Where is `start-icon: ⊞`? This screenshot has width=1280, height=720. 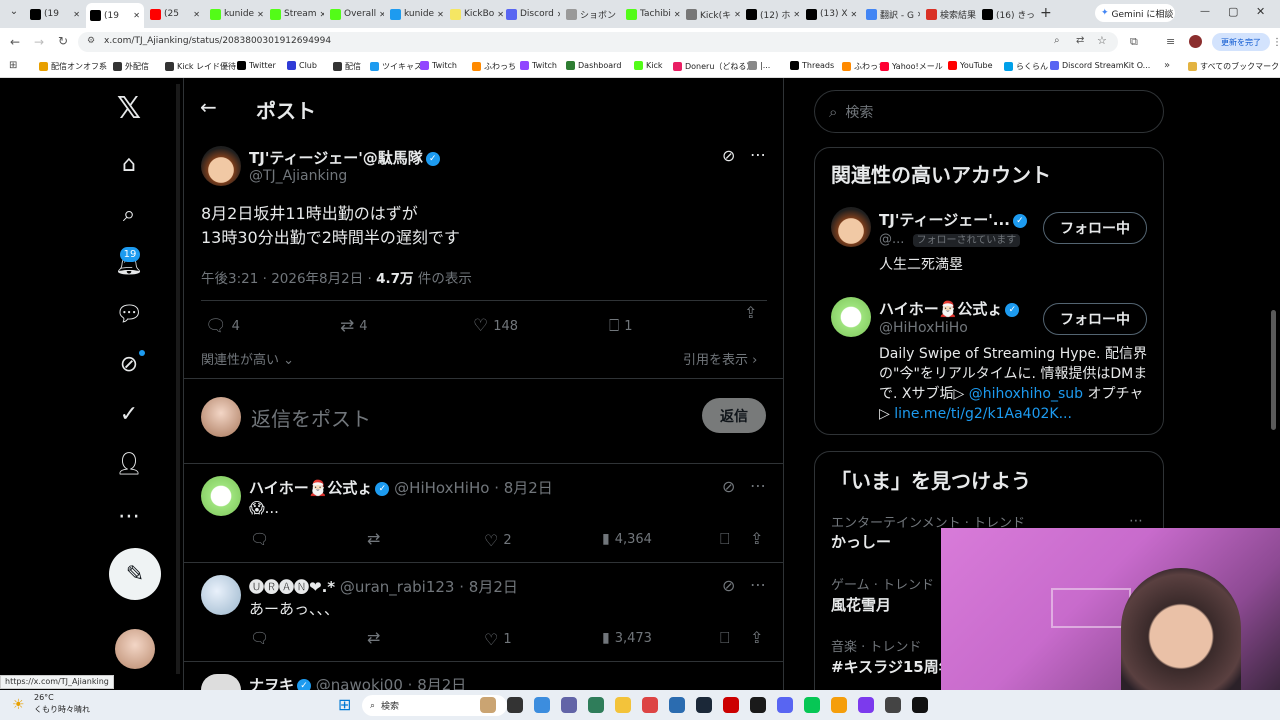
start-icon: ⊞ is located at coordinates (344, 704).